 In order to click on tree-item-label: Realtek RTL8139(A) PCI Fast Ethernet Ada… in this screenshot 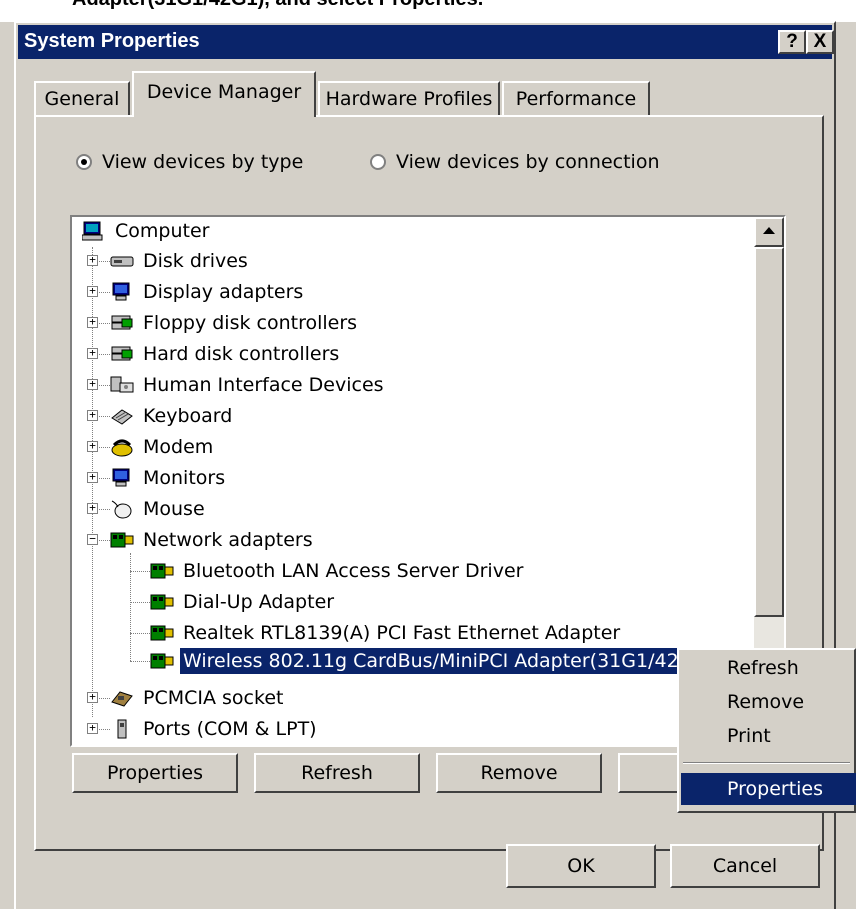, I will do `click(402, 633)`.